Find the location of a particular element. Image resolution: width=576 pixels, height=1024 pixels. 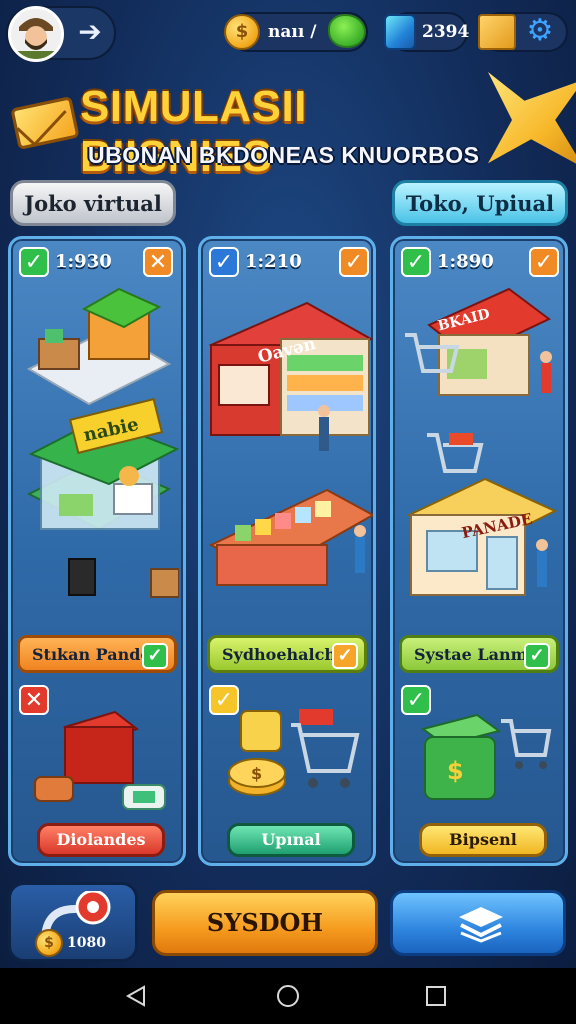

close-badge-icon: ✕ is located at coordinates (158, 262).